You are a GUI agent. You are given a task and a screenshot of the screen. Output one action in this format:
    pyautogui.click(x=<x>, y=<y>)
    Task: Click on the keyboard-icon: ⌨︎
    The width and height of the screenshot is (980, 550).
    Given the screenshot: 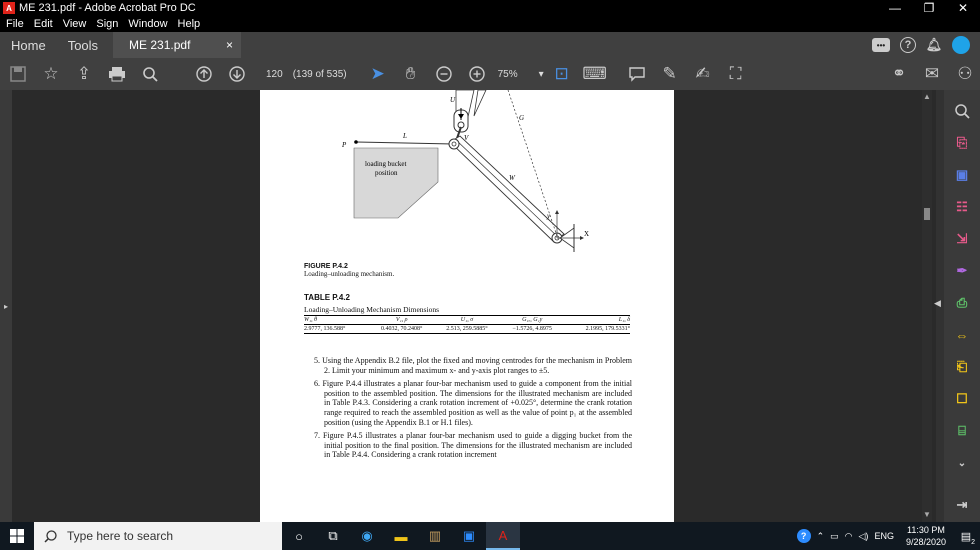 What is the action you would take?
    pyautogui.click(x=595, y=74)
    